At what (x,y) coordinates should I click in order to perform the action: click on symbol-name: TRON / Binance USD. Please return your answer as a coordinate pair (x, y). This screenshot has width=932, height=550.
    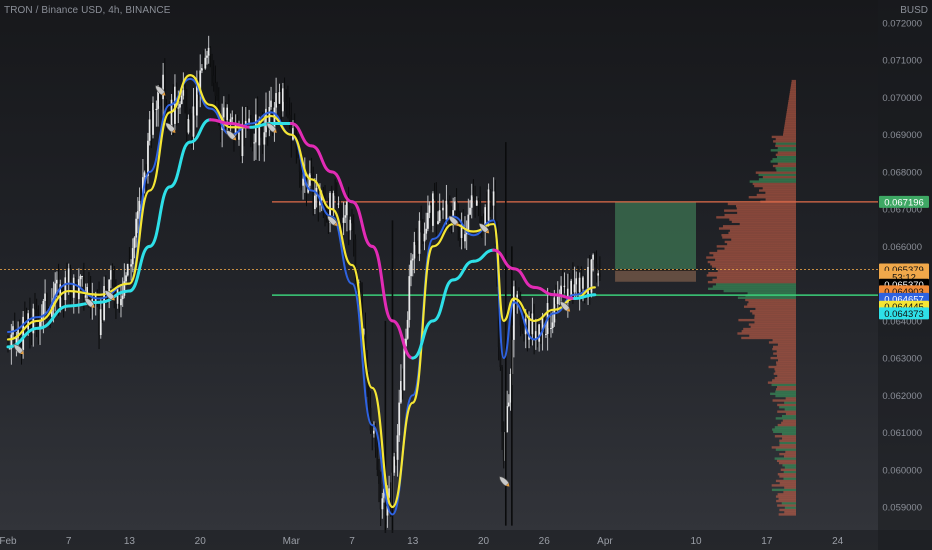
    Looking at the image, I should click on (53, 10).